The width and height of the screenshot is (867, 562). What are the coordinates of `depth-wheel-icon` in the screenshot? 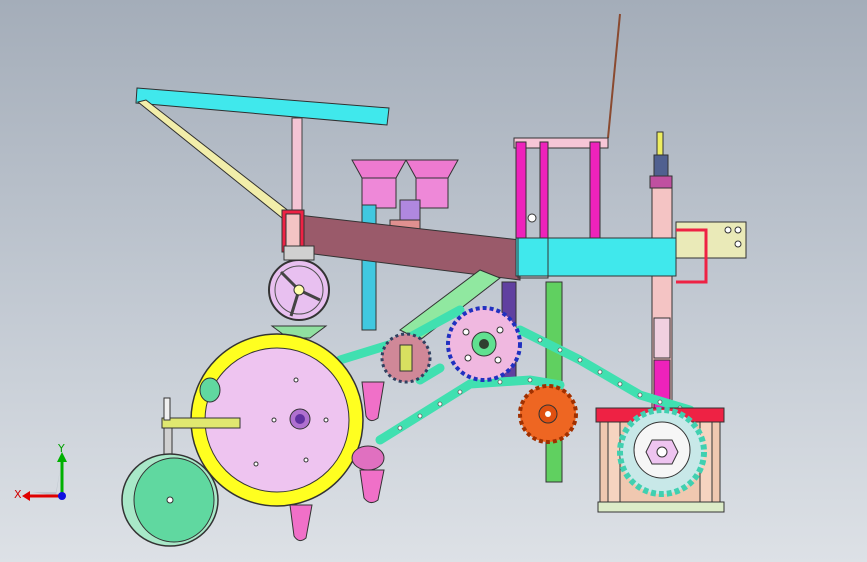 It's located at (170, 500).